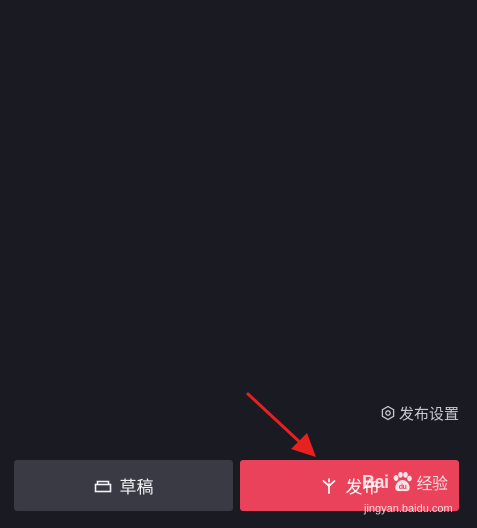 The image size is (477, 528). I want to click on draft-button: 草稿, so click(123, 485).